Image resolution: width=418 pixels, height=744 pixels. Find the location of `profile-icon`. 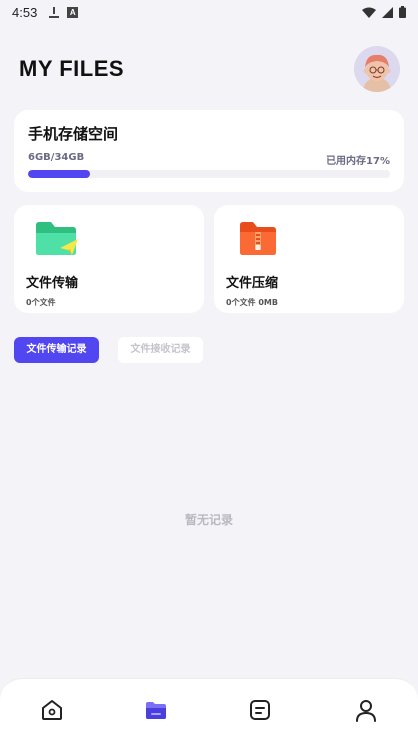

profile-icon is located at coordinates (366, 710).